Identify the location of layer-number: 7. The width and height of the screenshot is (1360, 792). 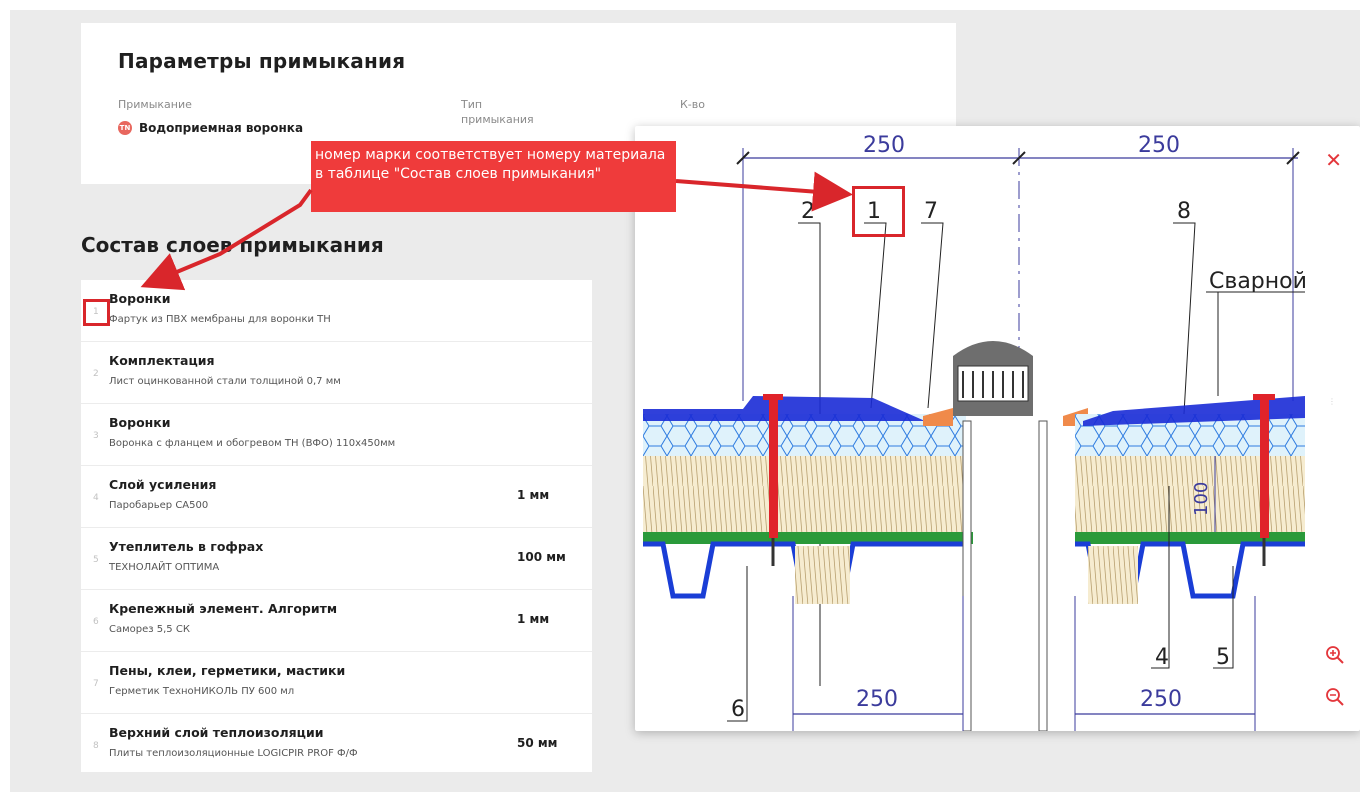
(96, 684).